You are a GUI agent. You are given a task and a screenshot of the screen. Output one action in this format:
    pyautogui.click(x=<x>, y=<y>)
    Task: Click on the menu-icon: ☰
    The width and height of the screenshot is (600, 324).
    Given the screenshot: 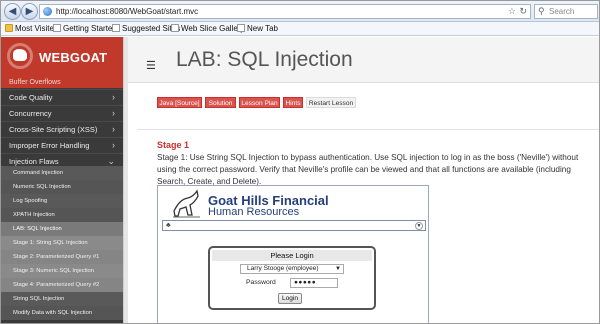 What is the action you would take?
    pyautogui.click(x=151, y=65)
    